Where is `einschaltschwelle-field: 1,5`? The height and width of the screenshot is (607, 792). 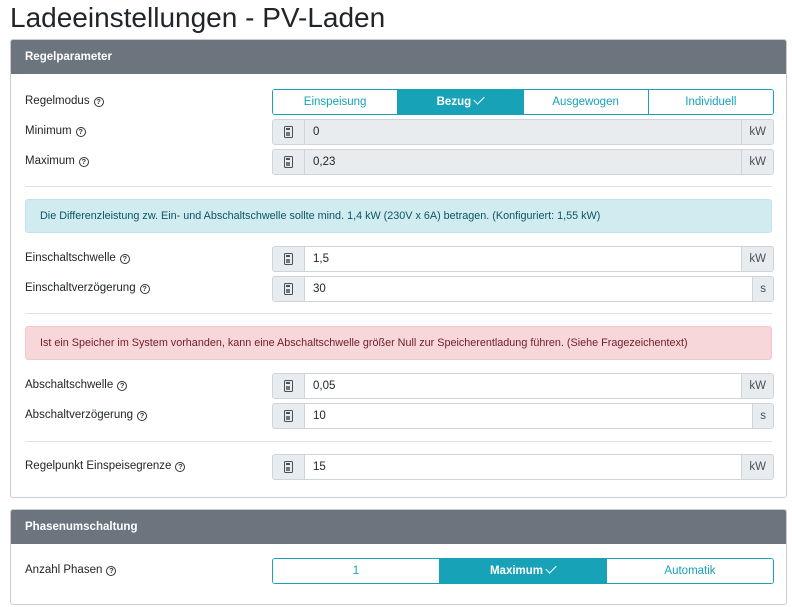
einschaltschwelle-field: 1,5 is located at coordinates (523, 259).